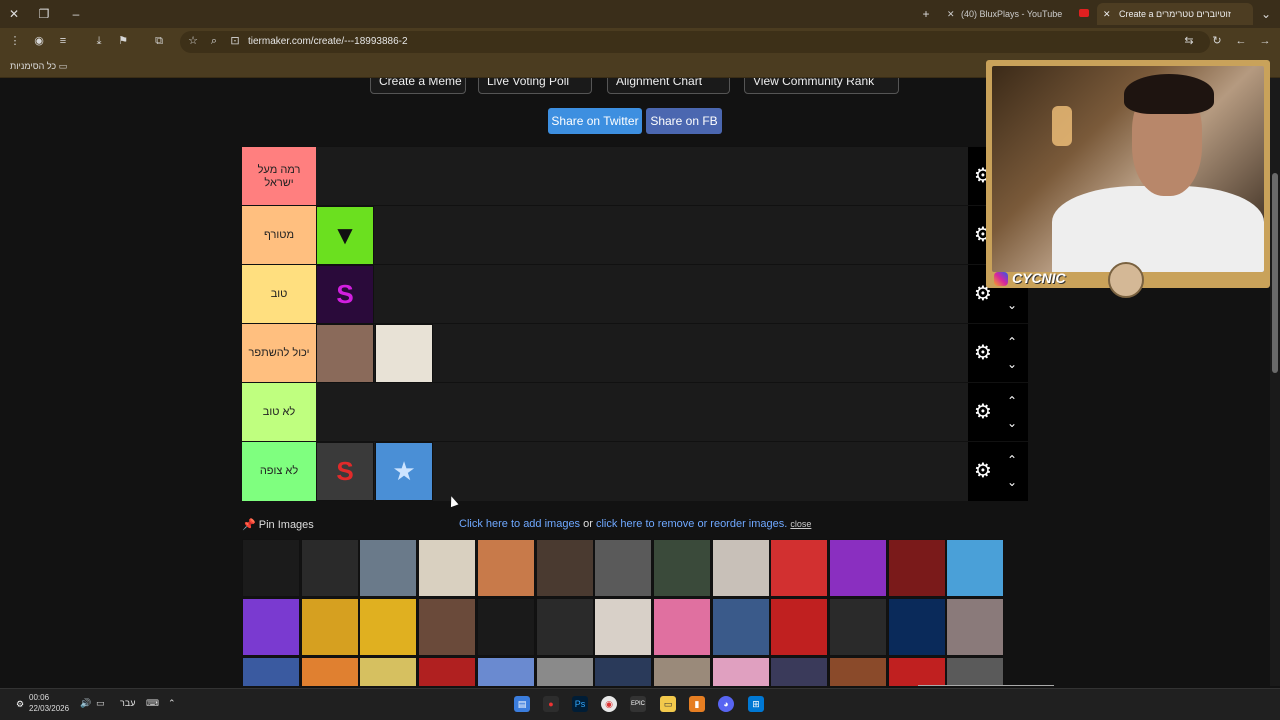  Describe the element at coordinates (15, 41) in the screenshot. I see `menu-icon: ⋮` at that location.